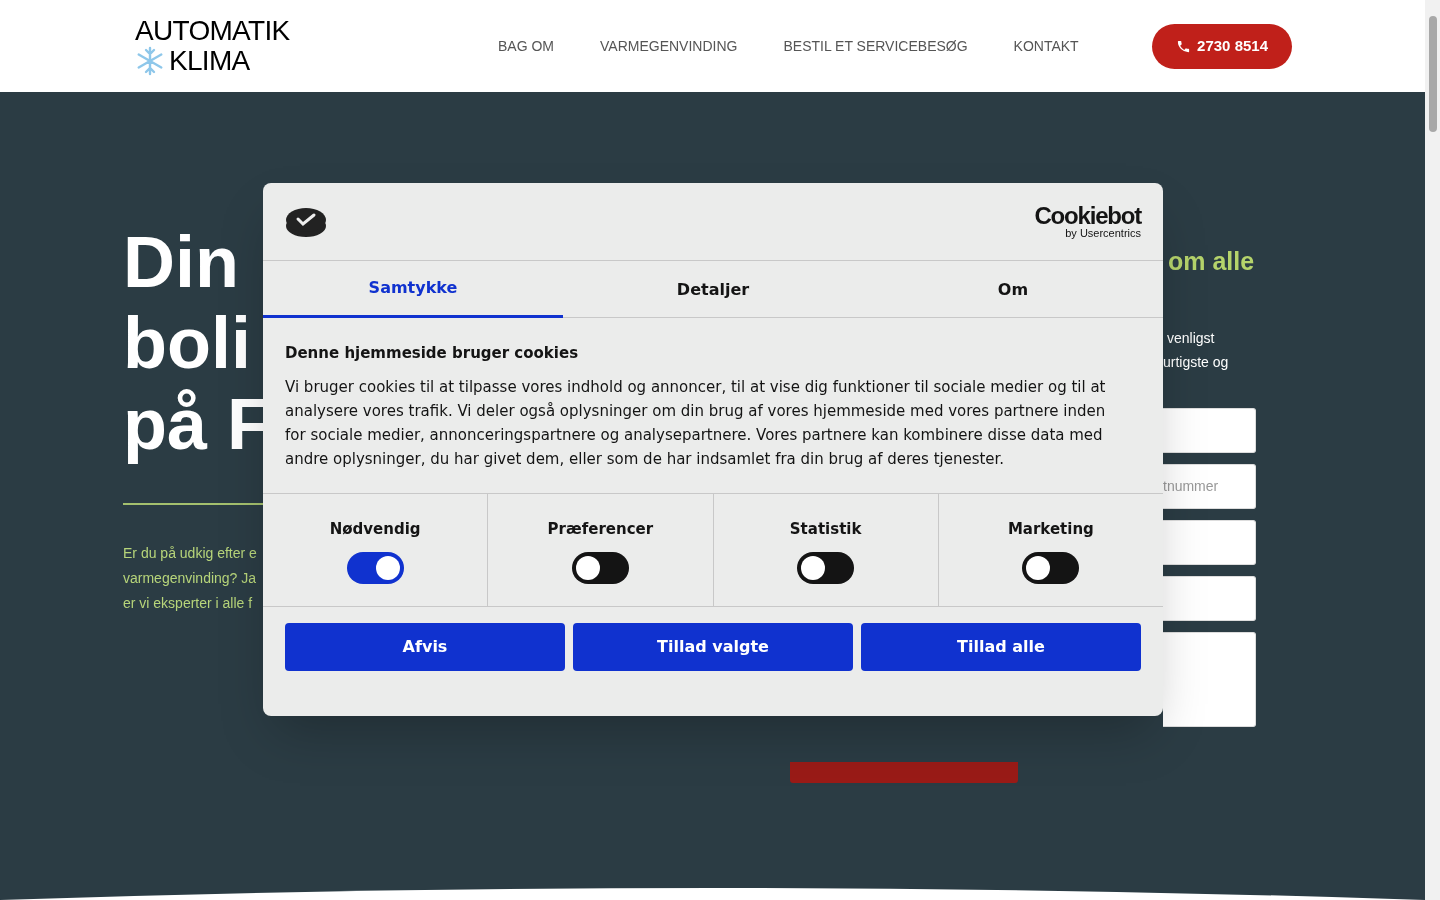  I want to click on nav-link: VARMEGENVINDING, so click(669, 46).